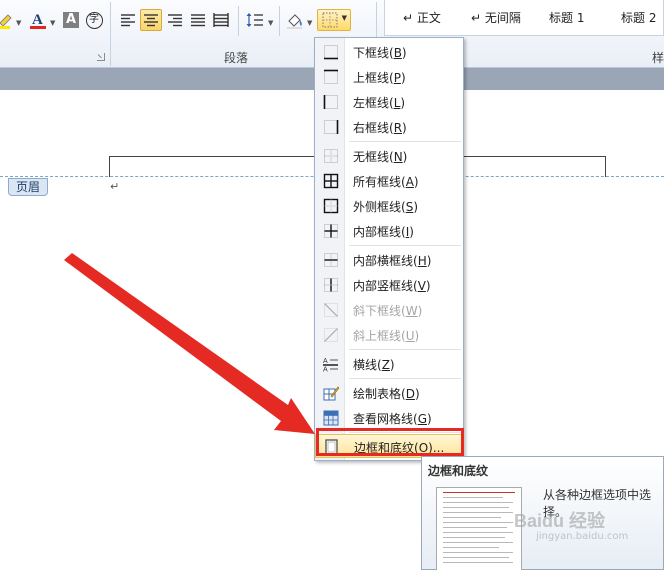 The image size is (664, 570). I want to click on menu-item-diagonal-down-border: 斜下框线(W), so click(389, 310).